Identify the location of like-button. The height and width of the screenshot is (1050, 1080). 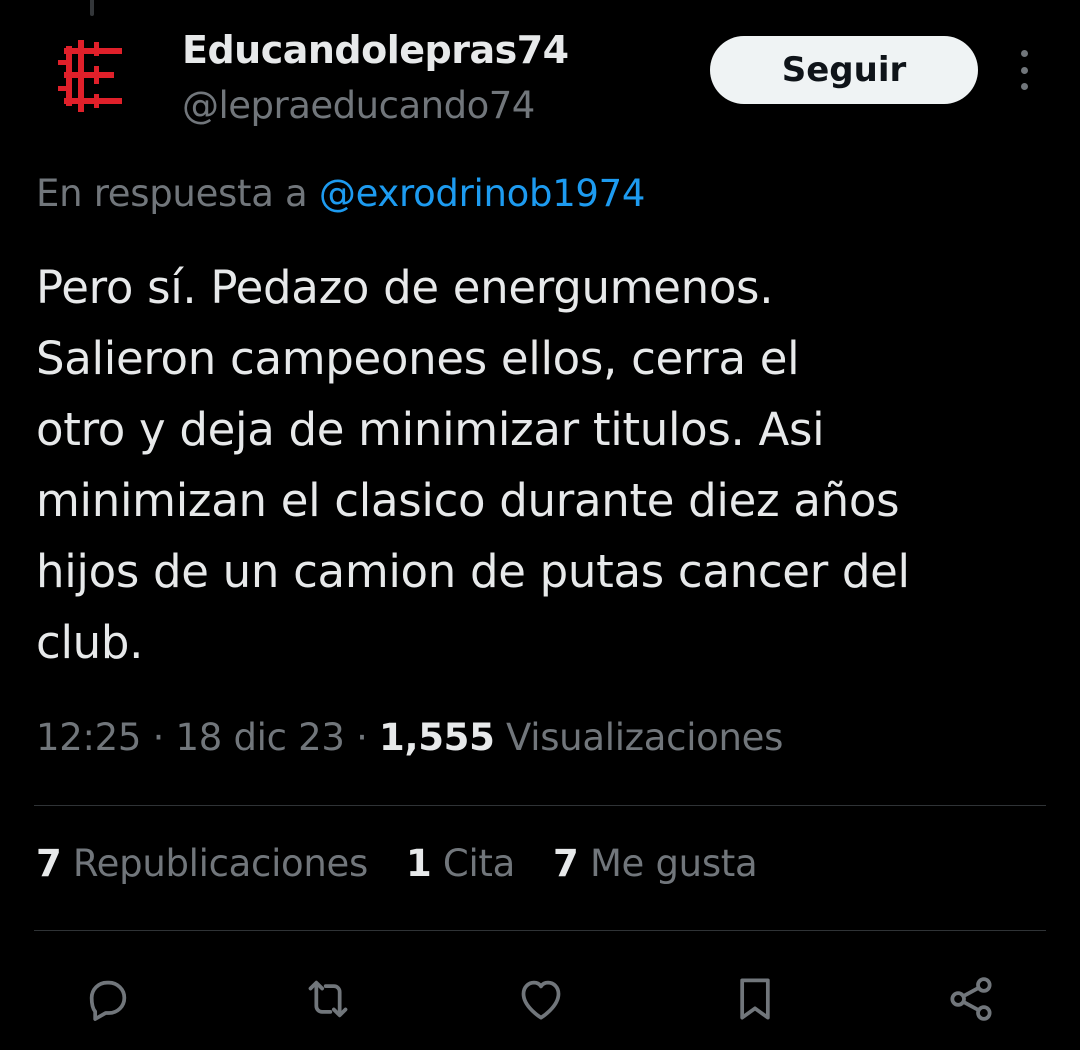
(541, 999).